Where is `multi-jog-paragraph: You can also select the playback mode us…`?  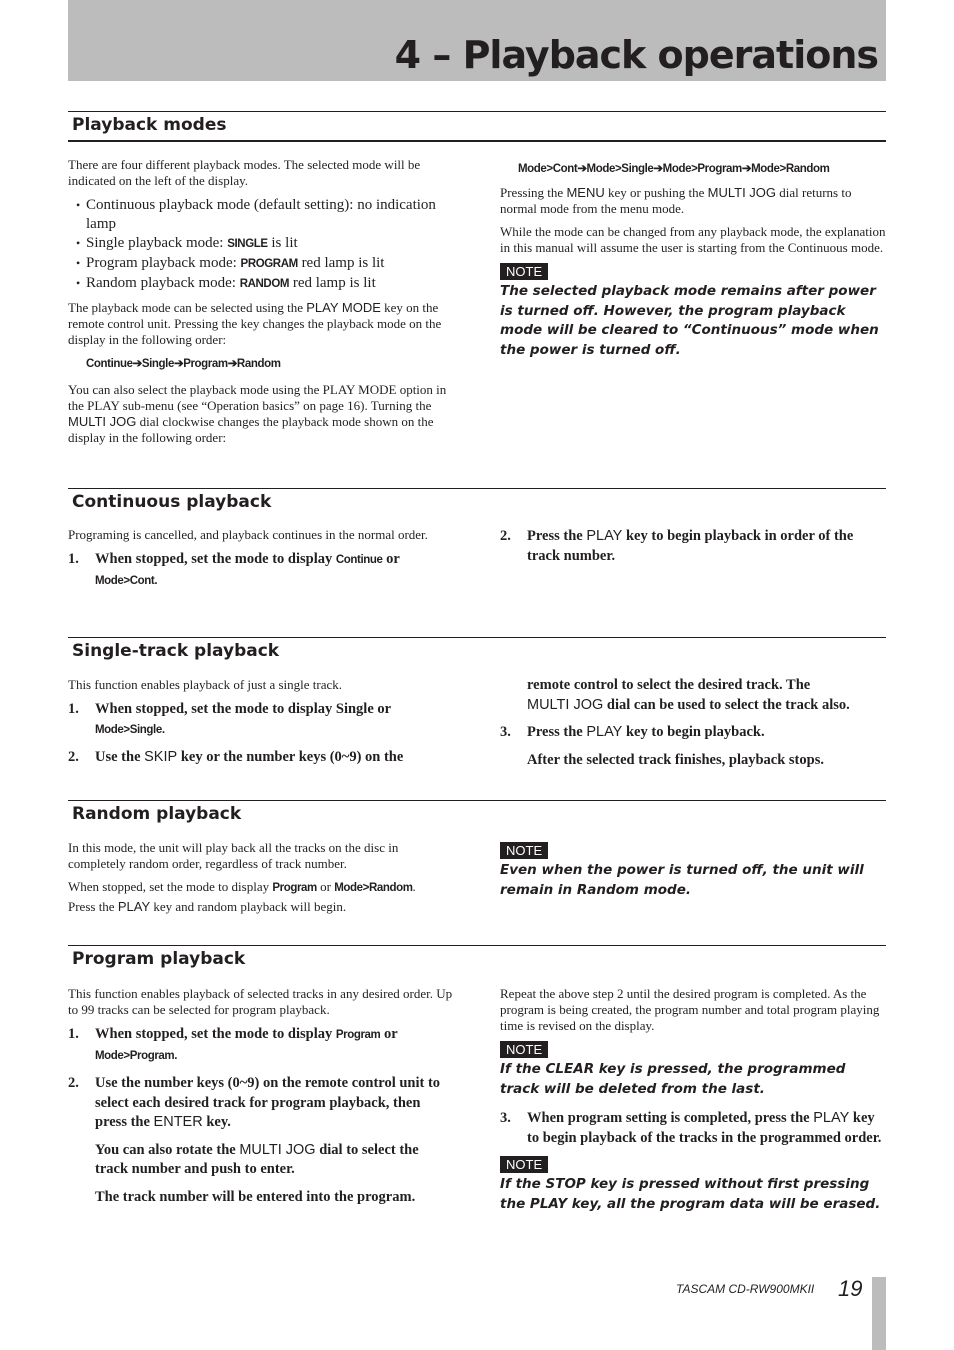
multi-jog-paragraph: You can also select the playback mode us… is located at coordinates (257, 413).